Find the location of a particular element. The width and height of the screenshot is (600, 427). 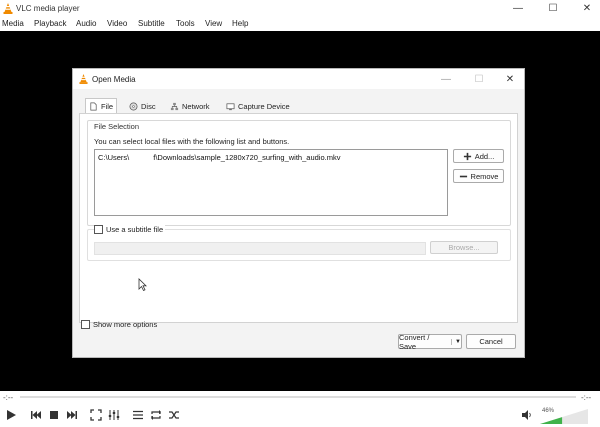

previous-icon is located at coordinates (36, 415).